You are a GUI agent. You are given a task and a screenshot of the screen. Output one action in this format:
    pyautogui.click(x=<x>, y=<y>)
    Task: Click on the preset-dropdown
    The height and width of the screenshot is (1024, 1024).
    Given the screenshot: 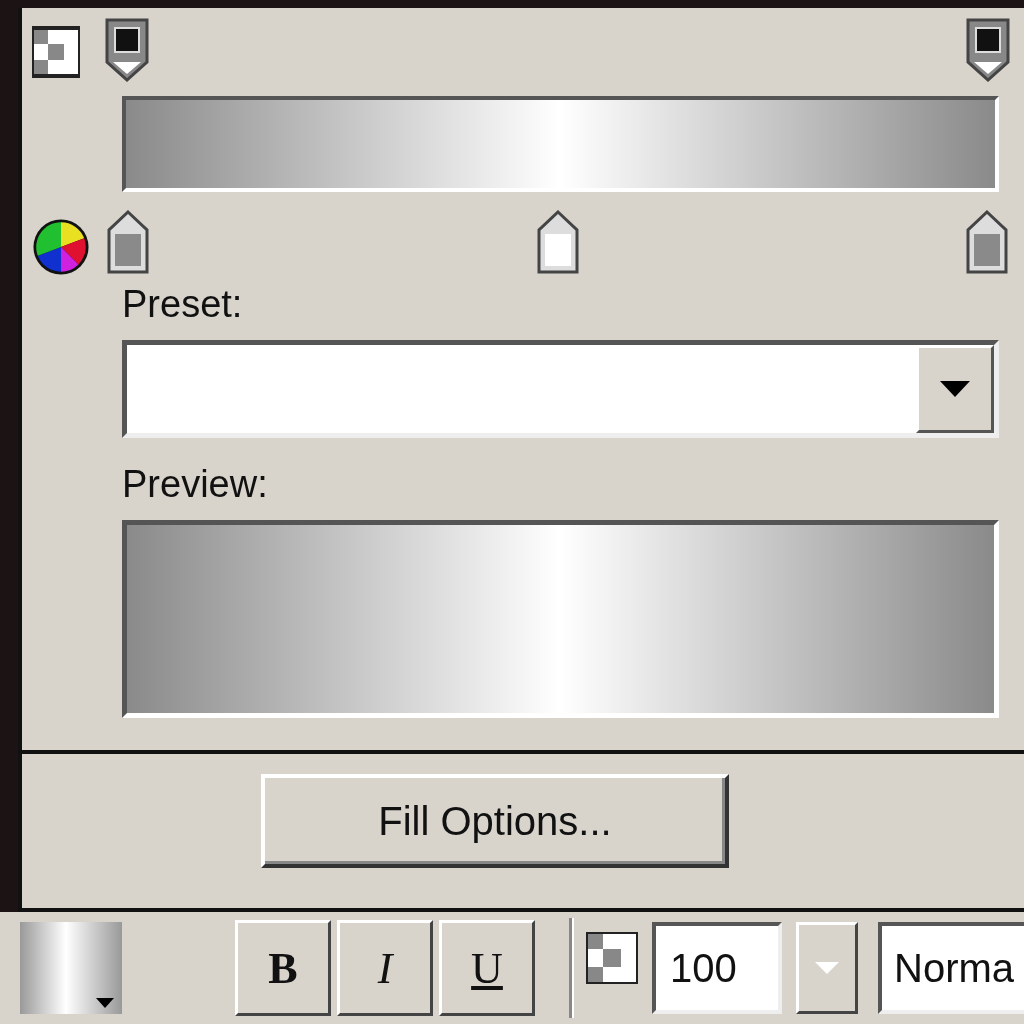 What is the action you would take?
    pyautogui.click(x=560, y=389)
    